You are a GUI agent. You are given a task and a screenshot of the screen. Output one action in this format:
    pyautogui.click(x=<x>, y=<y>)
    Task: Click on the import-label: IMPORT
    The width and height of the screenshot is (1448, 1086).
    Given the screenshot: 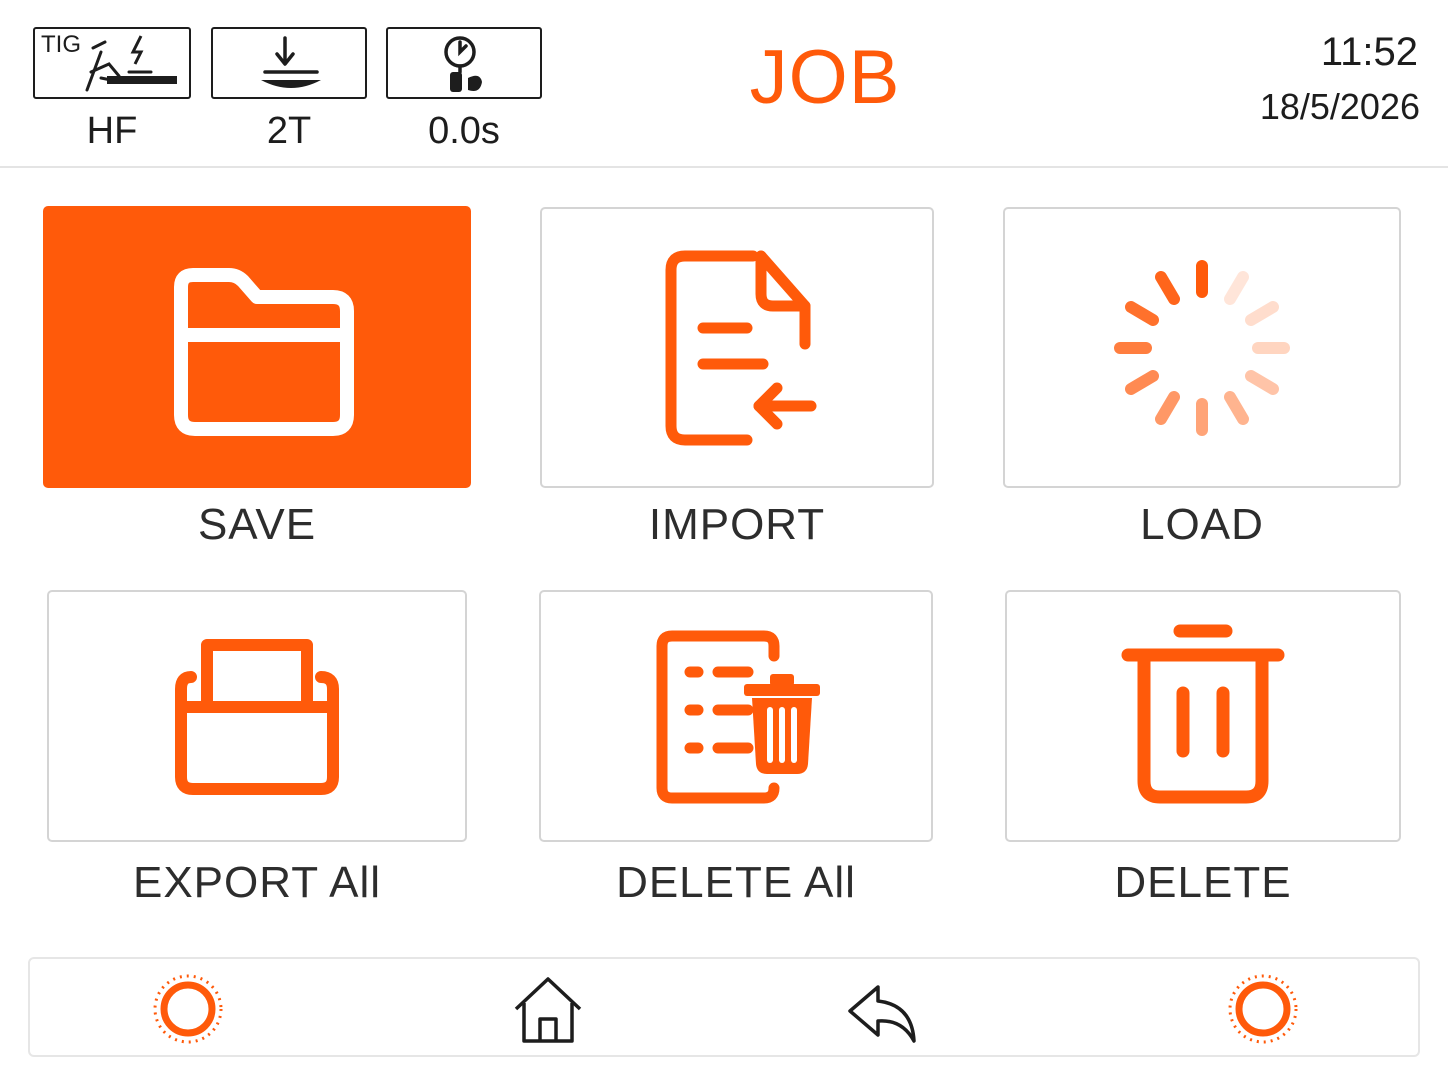 What is the action you would take?
    pyautogui.click(x=737, y=524)
    